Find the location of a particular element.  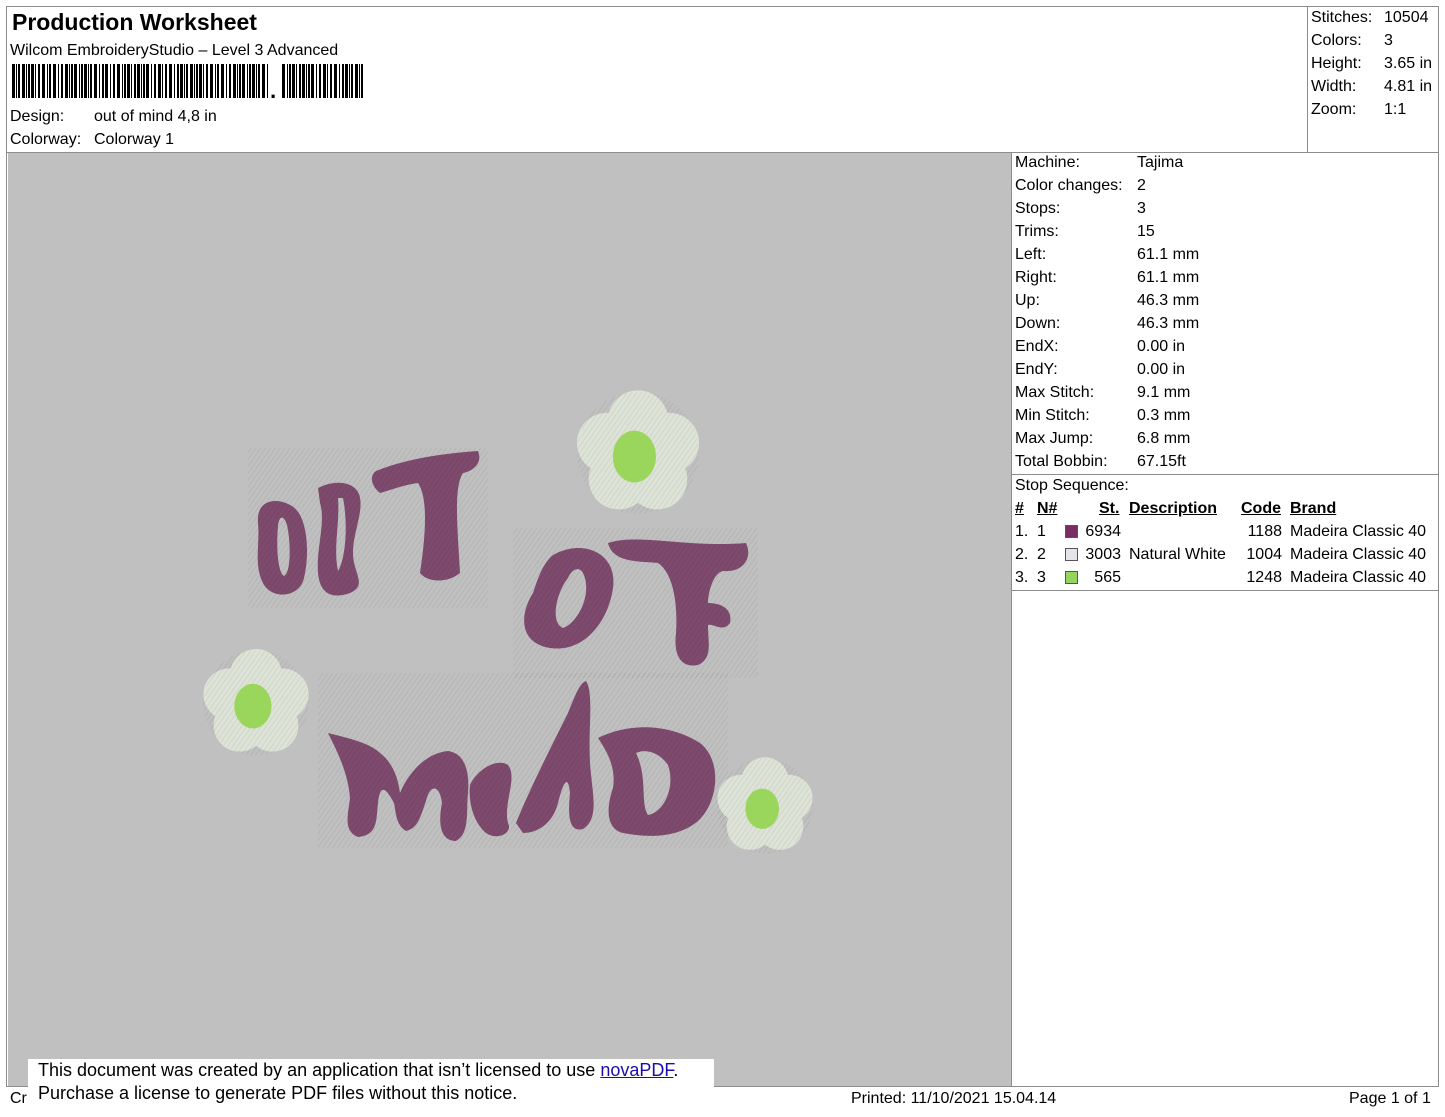

machine-info-row: EndX: 0.00 in is located at coordinates (1100, 347).